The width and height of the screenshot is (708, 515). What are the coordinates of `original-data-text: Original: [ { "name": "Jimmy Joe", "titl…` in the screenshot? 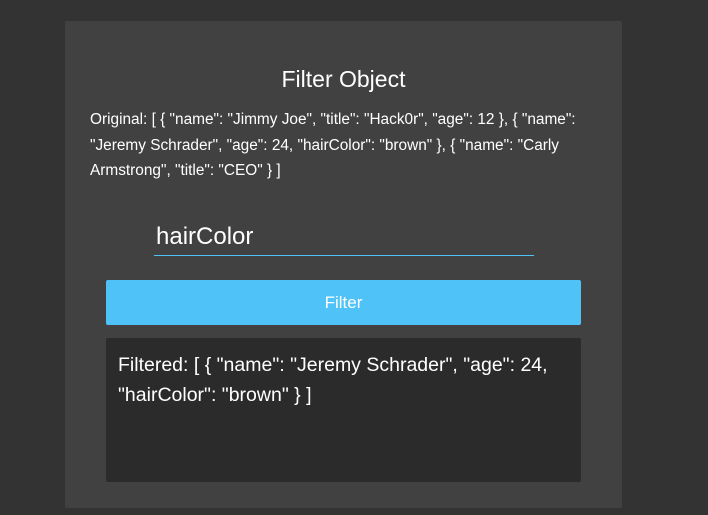 It's located at (333, 145).